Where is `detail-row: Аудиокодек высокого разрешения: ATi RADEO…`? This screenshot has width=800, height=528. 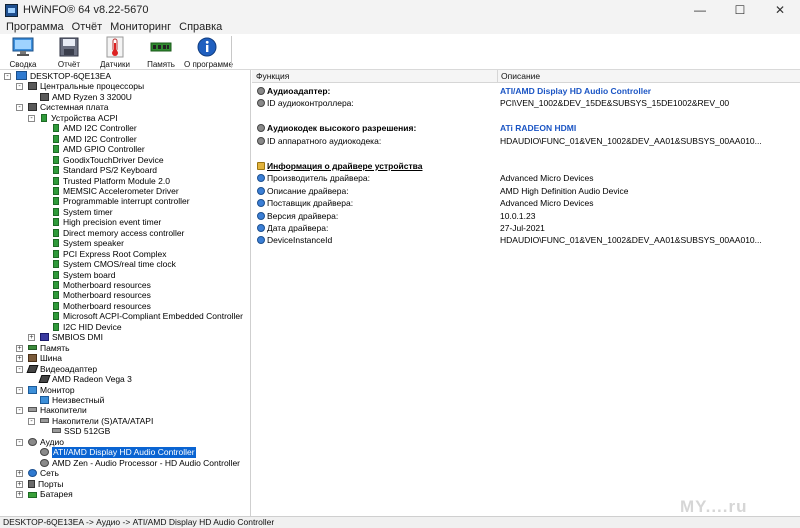
detail-row: Аудиокодек высокого разрешения: ATi RADEO… is located at coordinates (526, 128).